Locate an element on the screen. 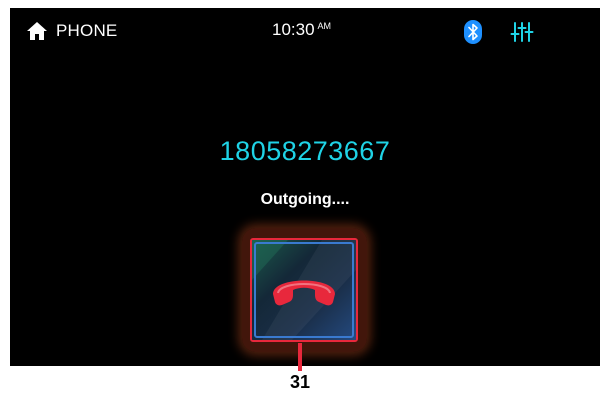 Image resolution: width=610 pixels, height=400 pixels. dialed-number: 18058273667 is located at coordinates (305, 151).